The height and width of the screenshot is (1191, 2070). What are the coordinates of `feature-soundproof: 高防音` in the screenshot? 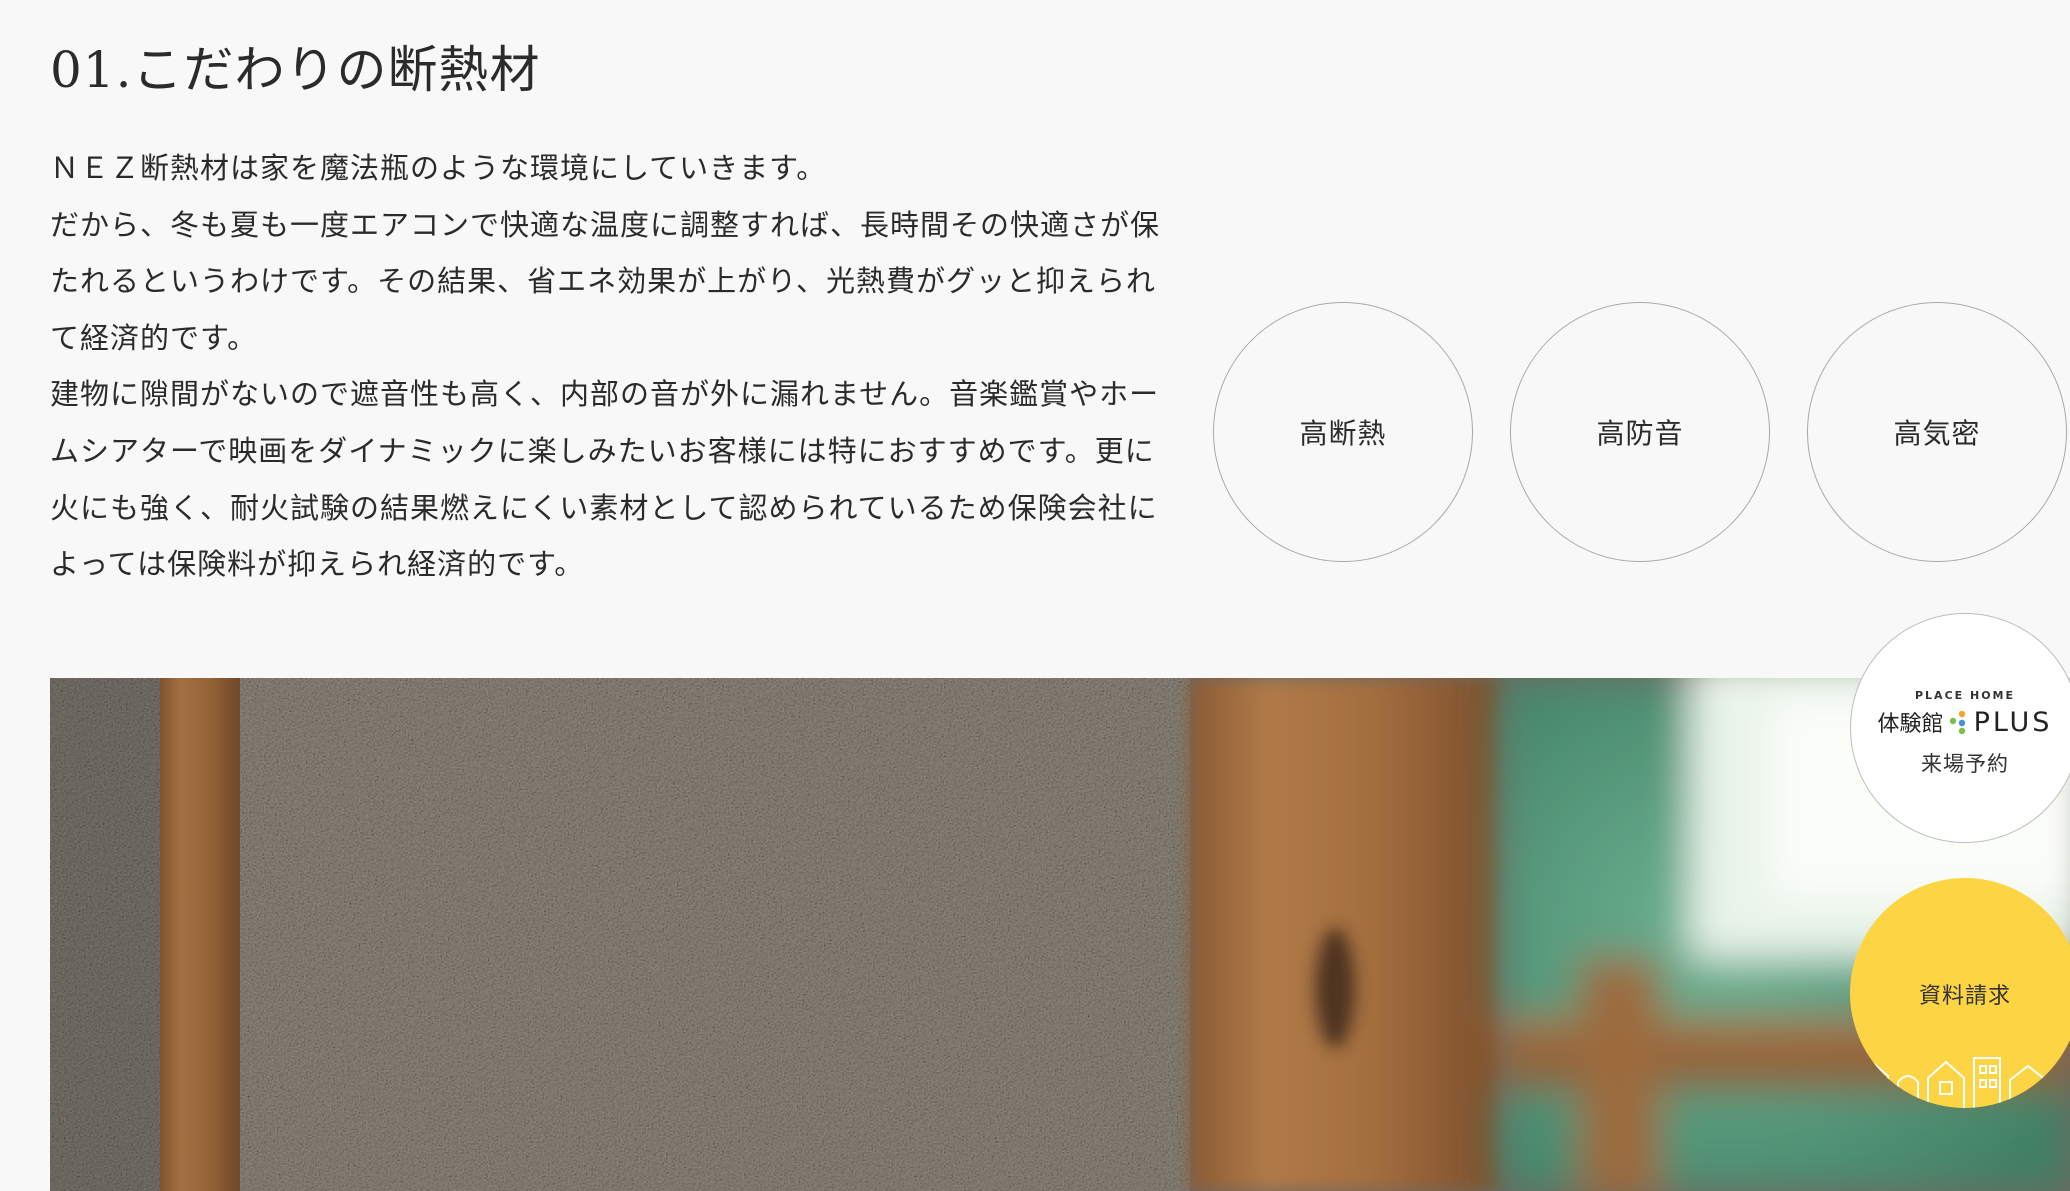 It's located at (1640, 432).